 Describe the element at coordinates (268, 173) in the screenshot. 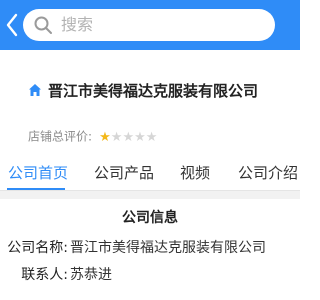

I see `tab-about: 公司介绍` at that location.